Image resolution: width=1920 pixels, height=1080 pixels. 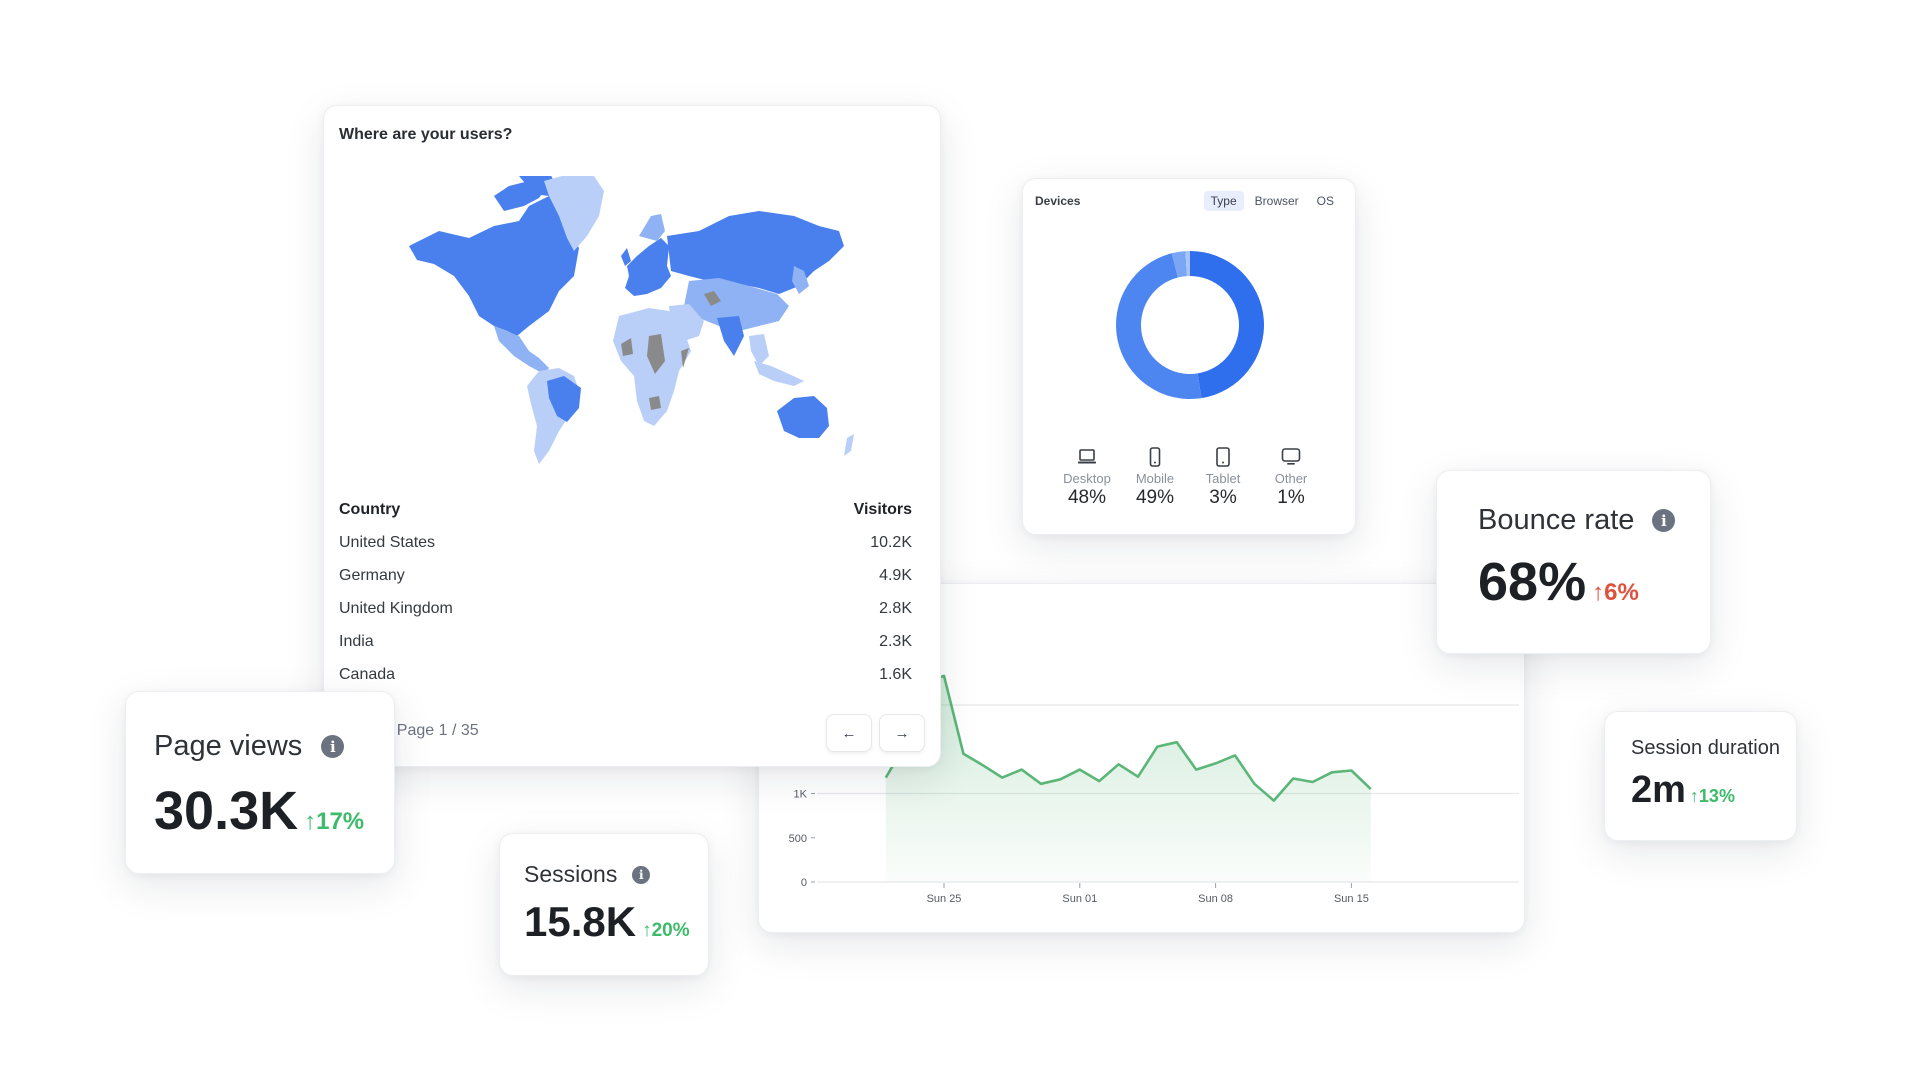 I want to click on world-map, so click(x=634, y=326).